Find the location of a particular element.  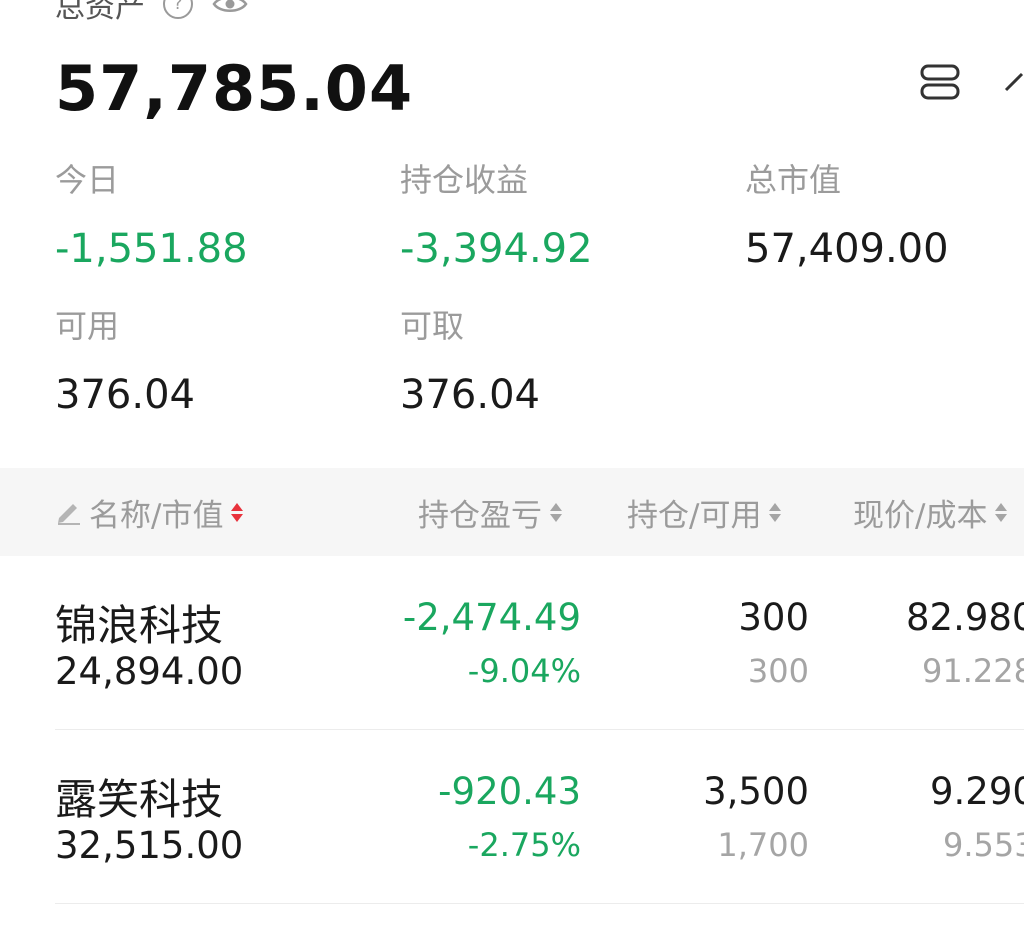

stock-price: 82.980 is located at coordinates (965, 617).